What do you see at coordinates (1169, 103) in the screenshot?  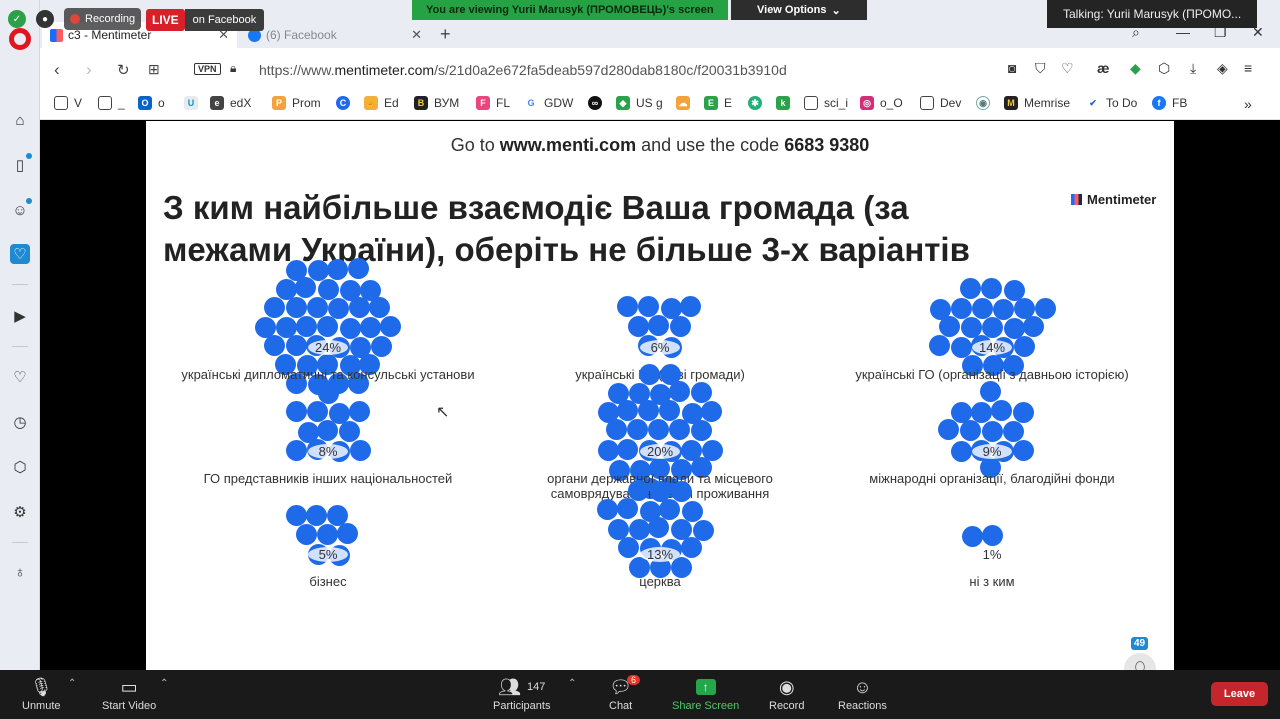 I see `bookmark-item: f FB` at bounding box center [1169, 103].